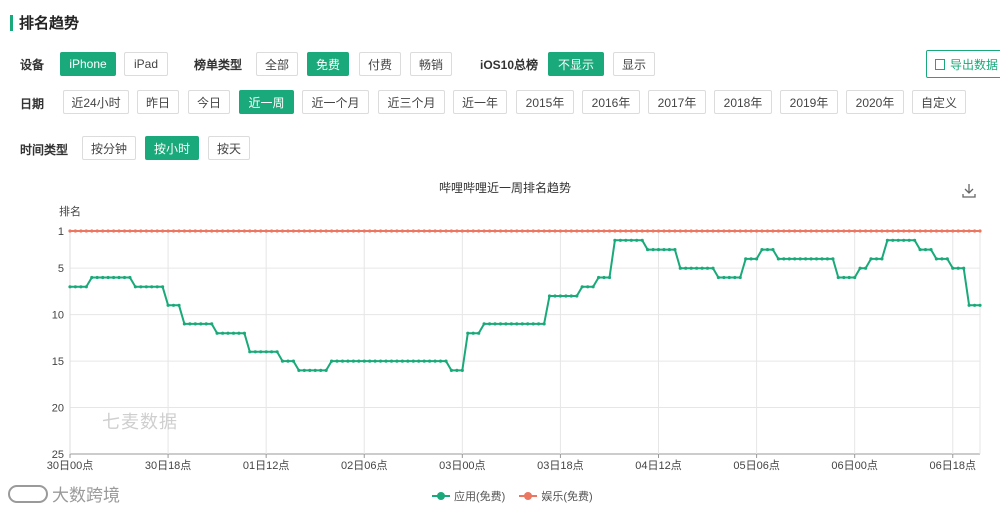 The height and width of the screenshot is (512, 1000). I want to click on list-type-all: 全部, so click(277, 64).